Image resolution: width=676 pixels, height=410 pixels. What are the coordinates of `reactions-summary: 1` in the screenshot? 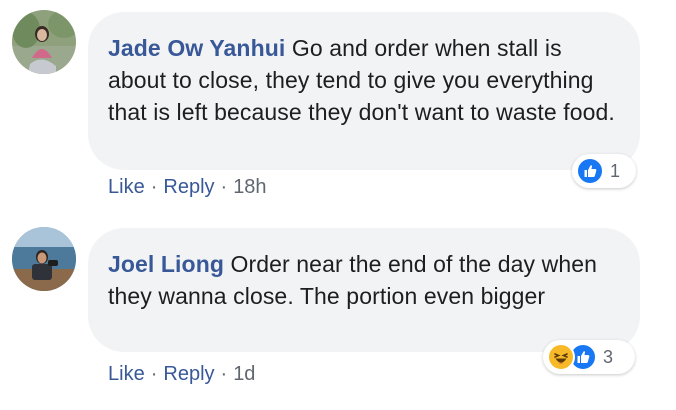 It's located at (604, 171).